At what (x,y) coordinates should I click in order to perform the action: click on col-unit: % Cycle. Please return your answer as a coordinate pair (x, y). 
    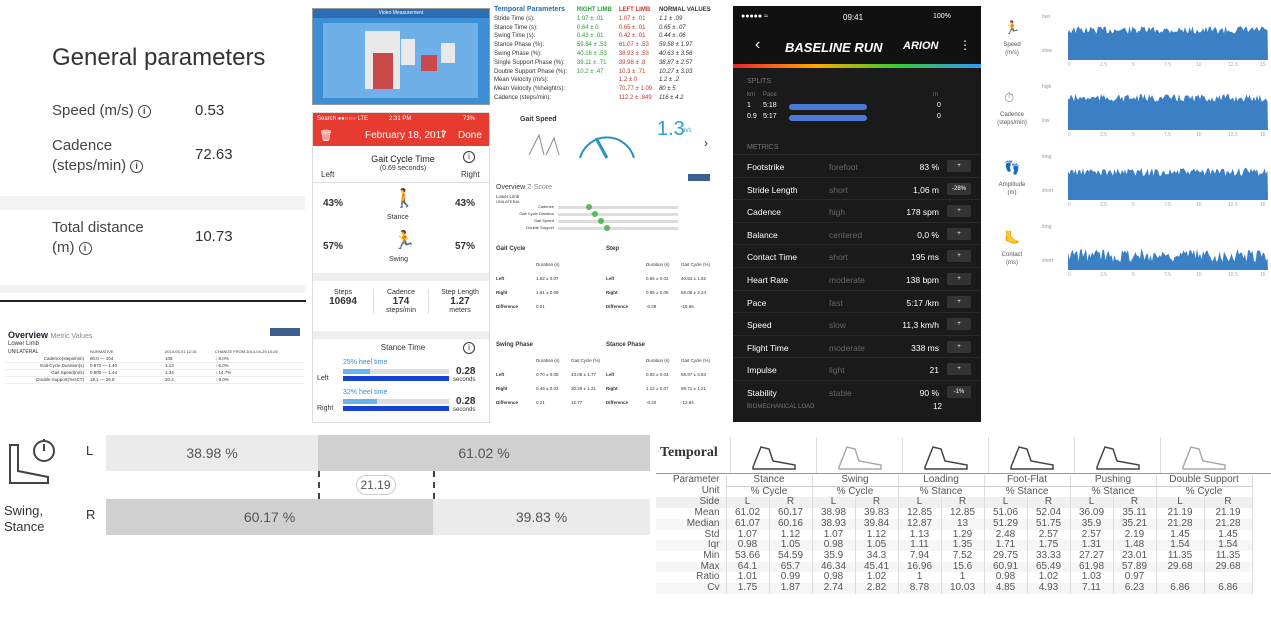
    Looking at the image, I should click on (769, 492).